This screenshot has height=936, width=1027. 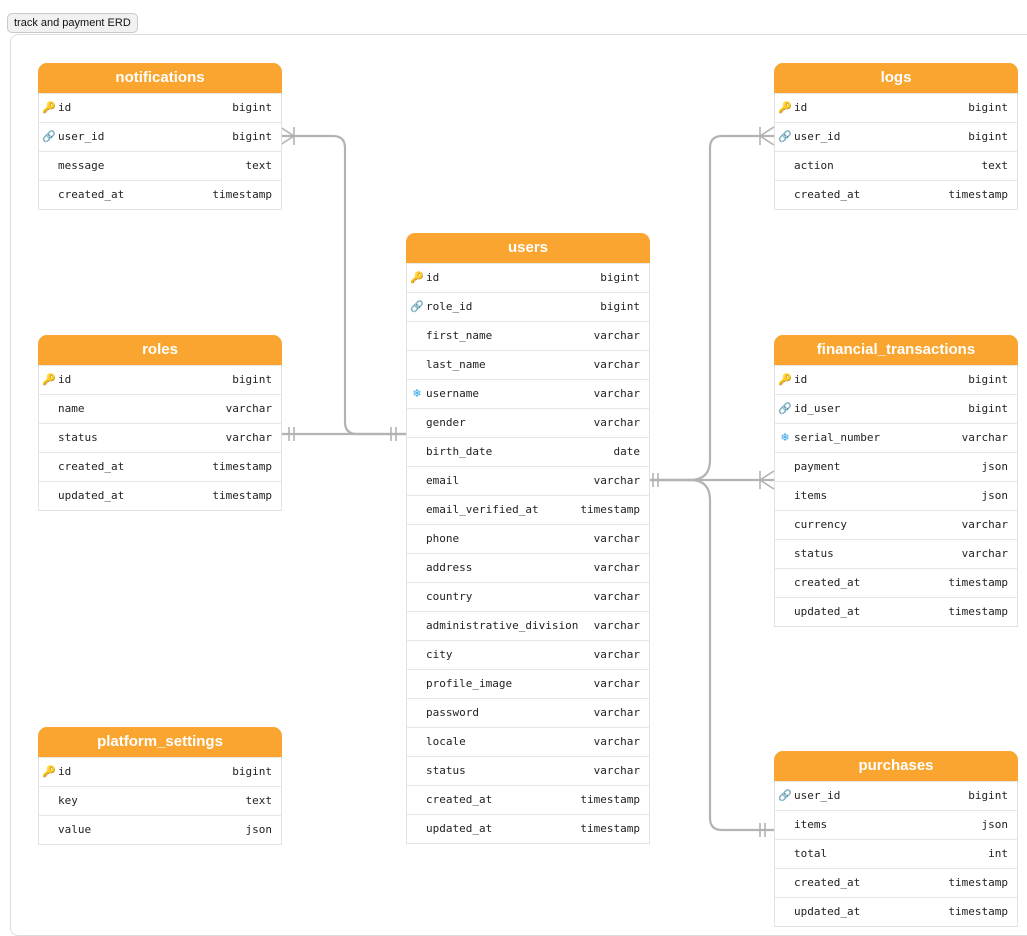 What do you see at coordinates (482, 509) in the screenshot?
I see `column-name: email_verified_at` at bounding box center [482, 509].